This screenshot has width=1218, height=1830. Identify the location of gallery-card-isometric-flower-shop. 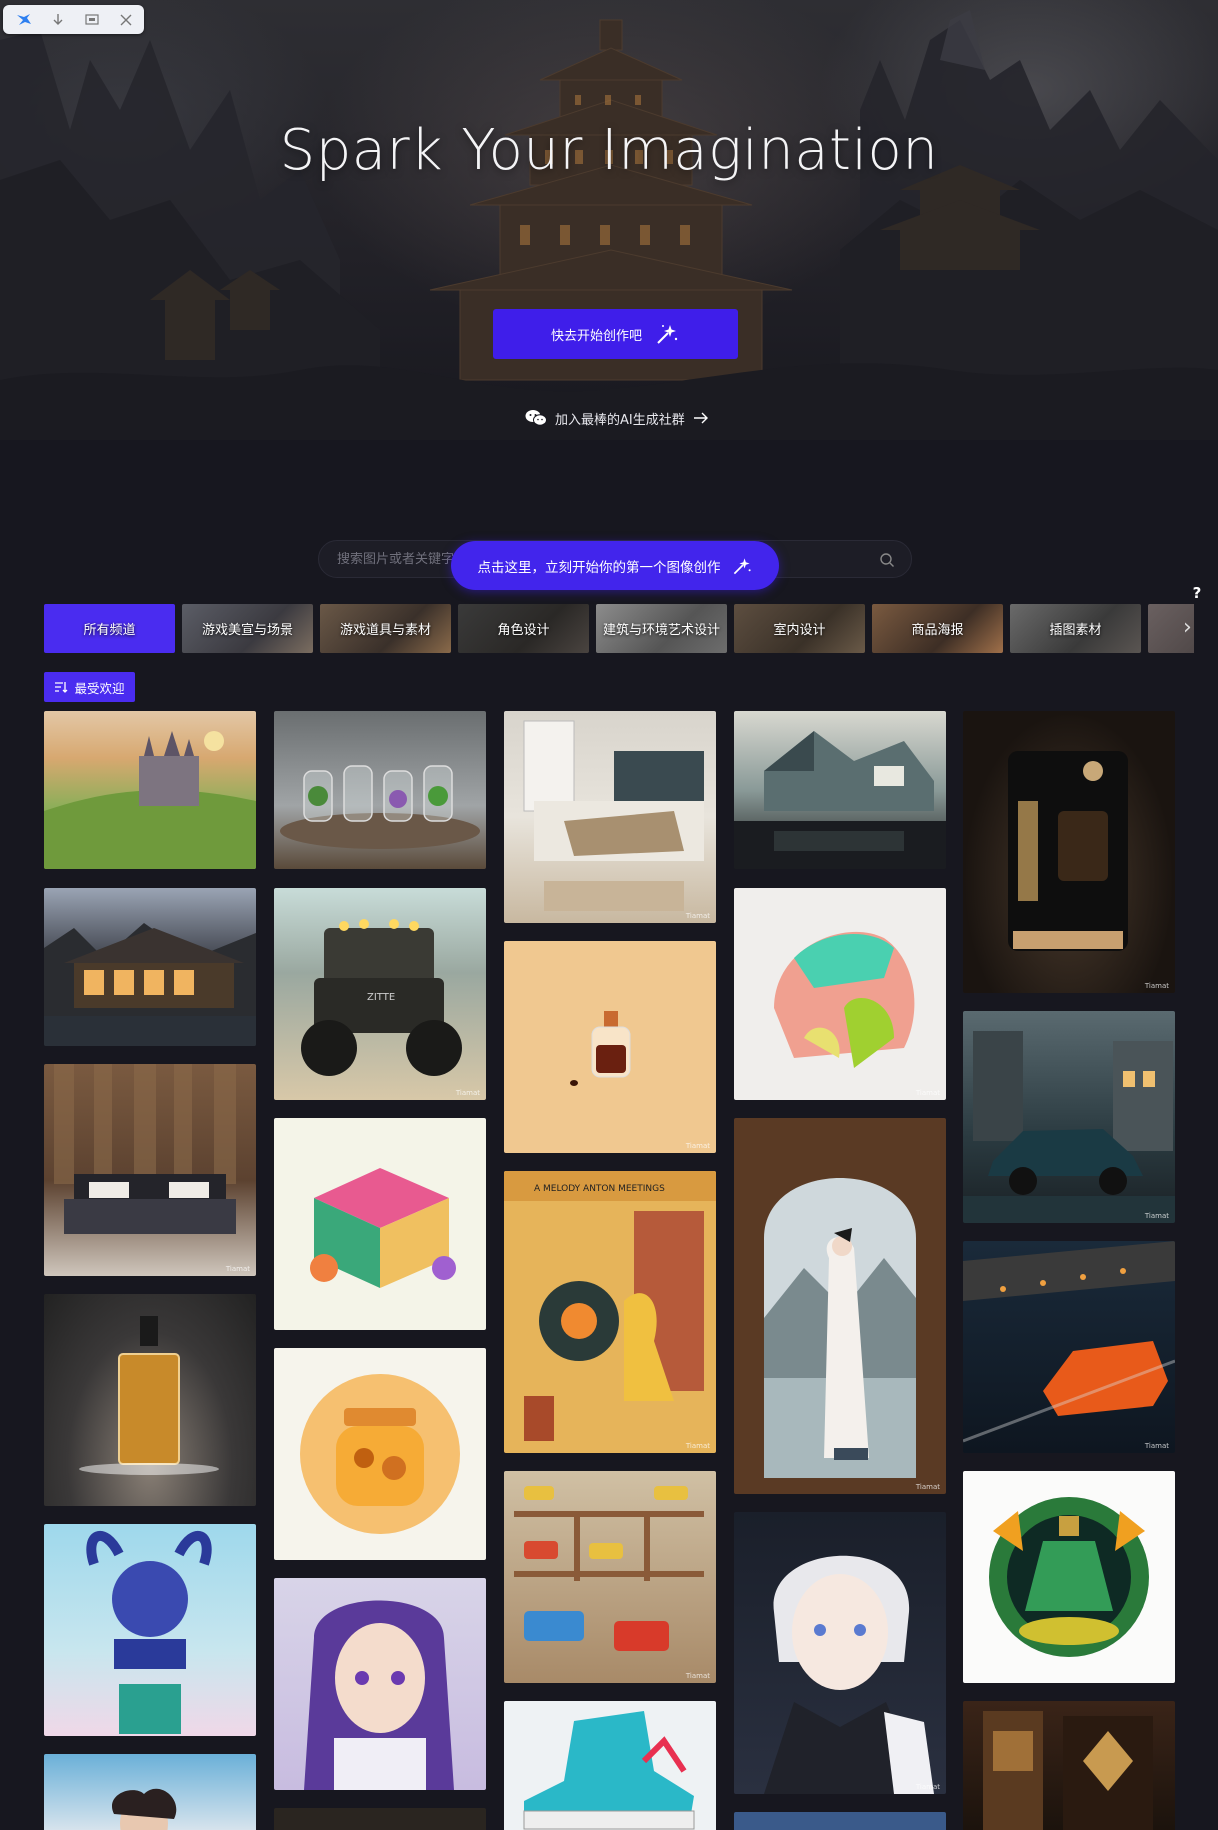
(380, 1224).